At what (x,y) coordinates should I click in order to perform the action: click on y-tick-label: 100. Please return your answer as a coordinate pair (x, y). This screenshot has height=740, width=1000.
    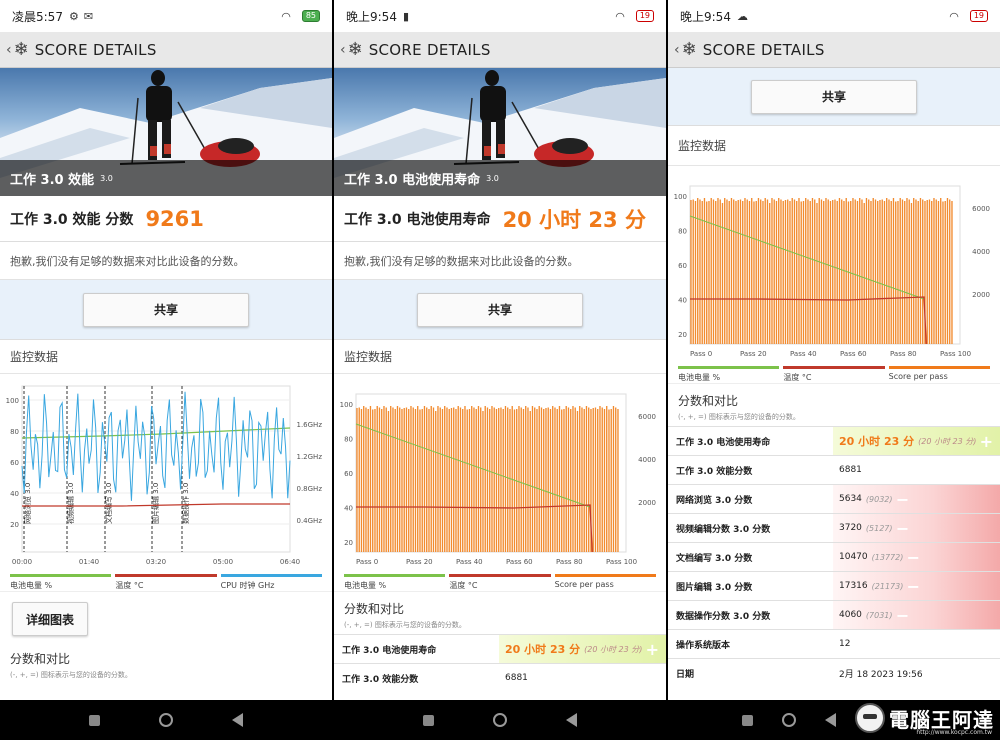
    Looking at the image, I should click on (346, 405).